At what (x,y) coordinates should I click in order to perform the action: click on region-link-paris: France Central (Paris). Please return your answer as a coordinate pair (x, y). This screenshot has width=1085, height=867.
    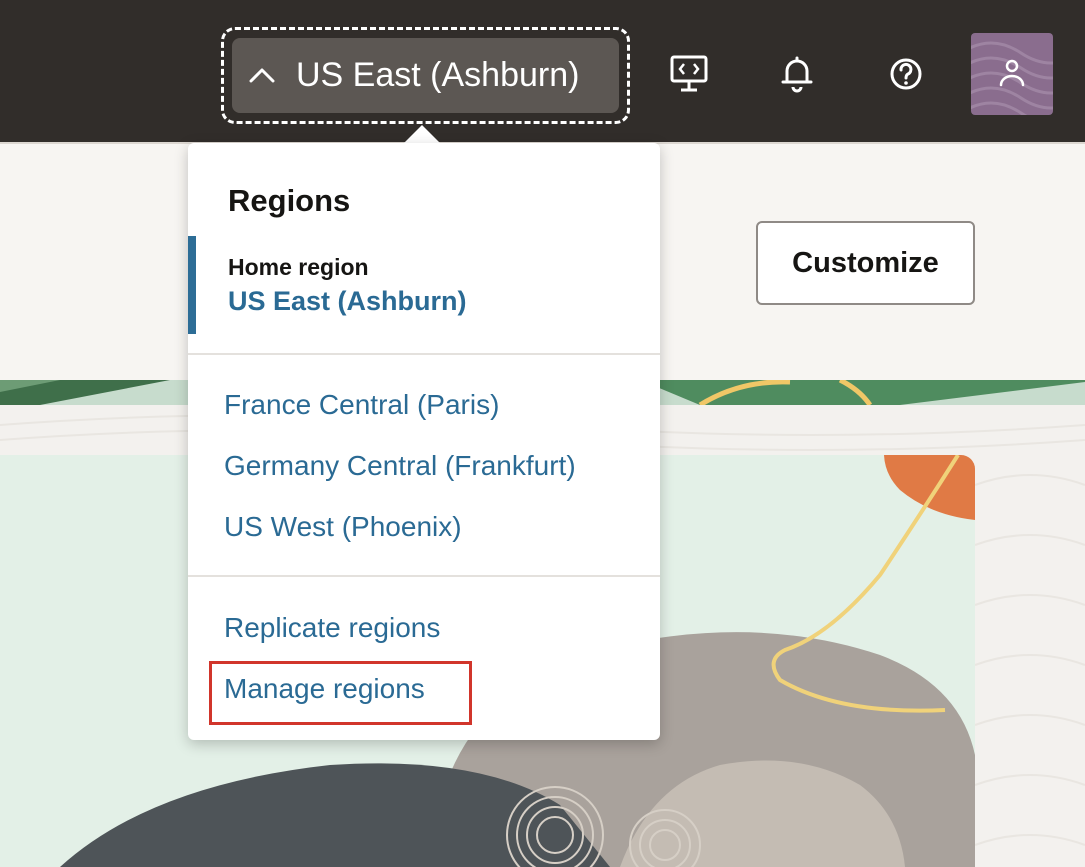
    Looking at the image, I should click on (361, 405).